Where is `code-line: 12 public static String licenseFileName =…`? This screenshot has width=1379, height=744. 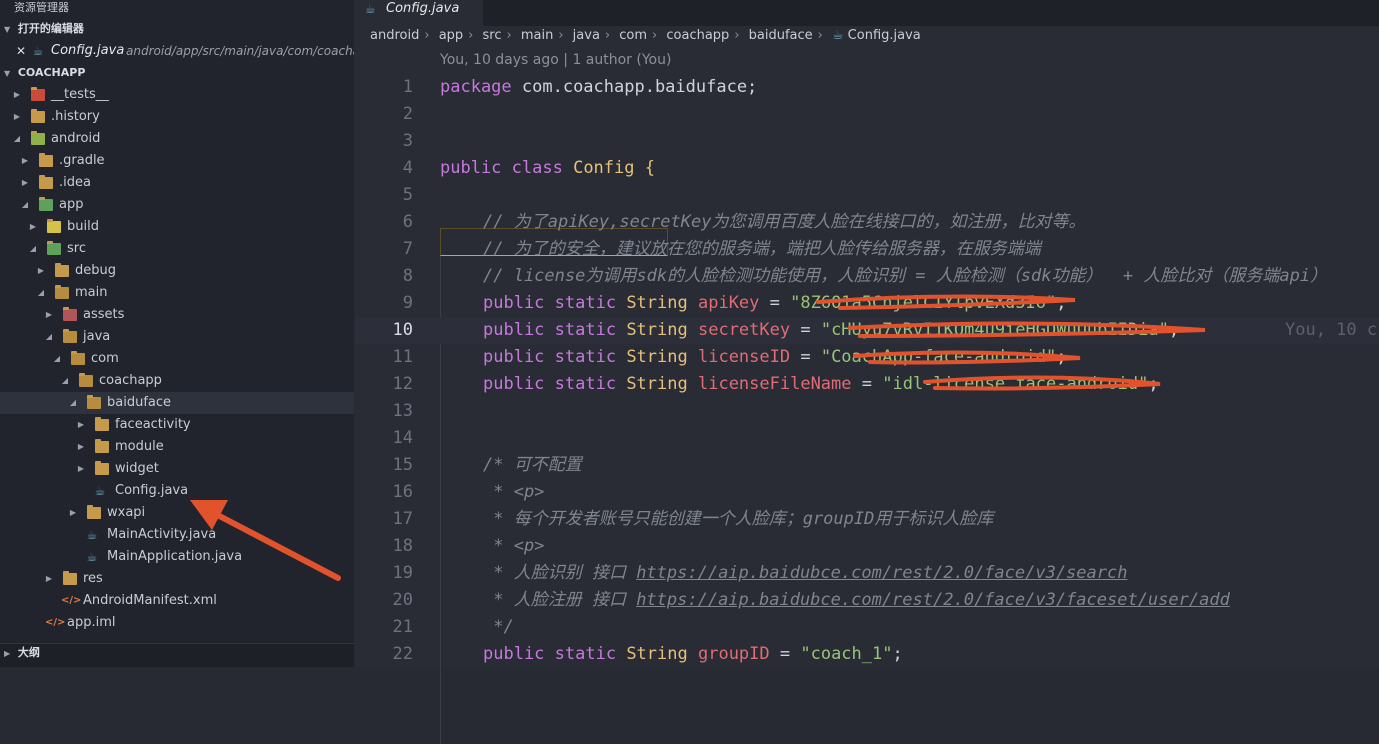 code-line: 12 public static String licenseFileName =… is located at coordinates (775, 384).